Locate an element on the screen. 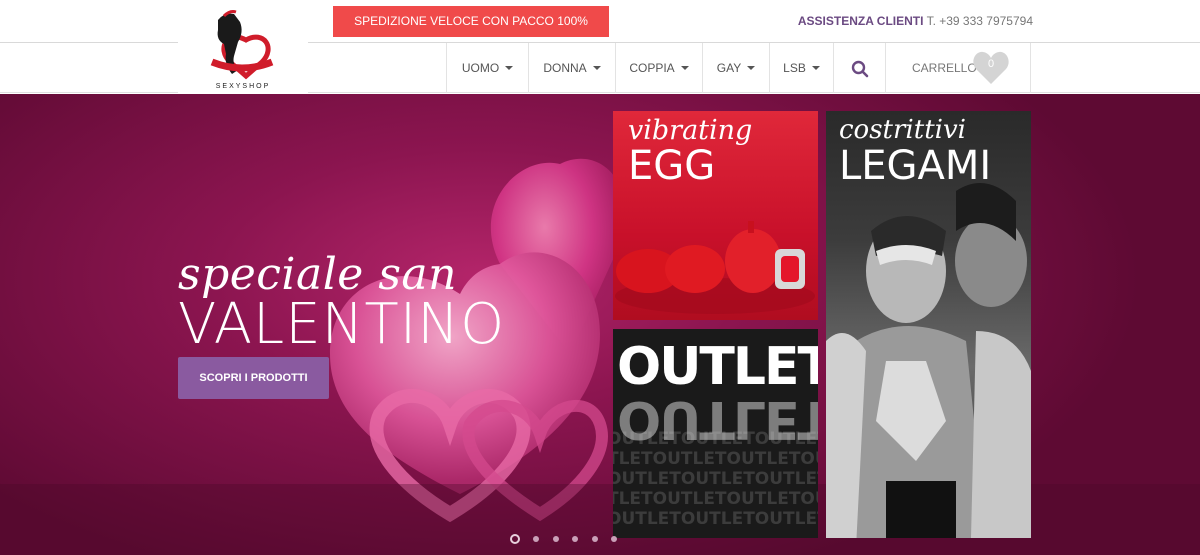 The height and width of the screenshot is (555, 1200). legami-script-title: costrittivi is located at coordinates (902, 130).